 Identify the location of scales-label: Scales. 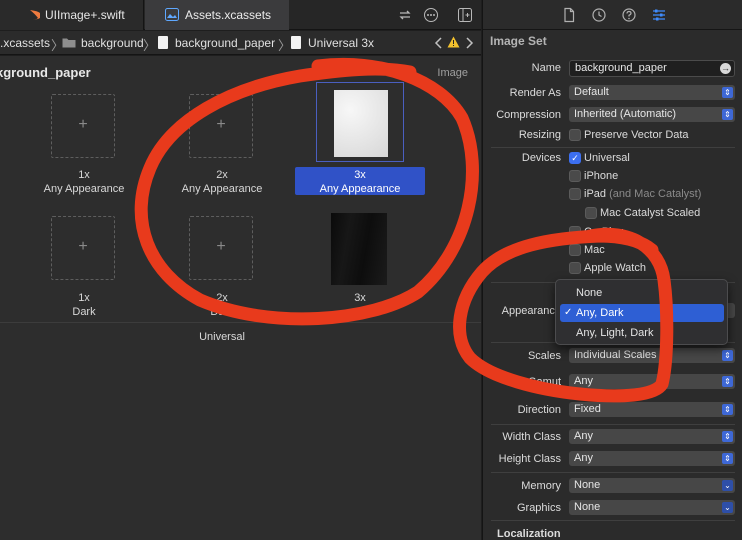
(544, 356).